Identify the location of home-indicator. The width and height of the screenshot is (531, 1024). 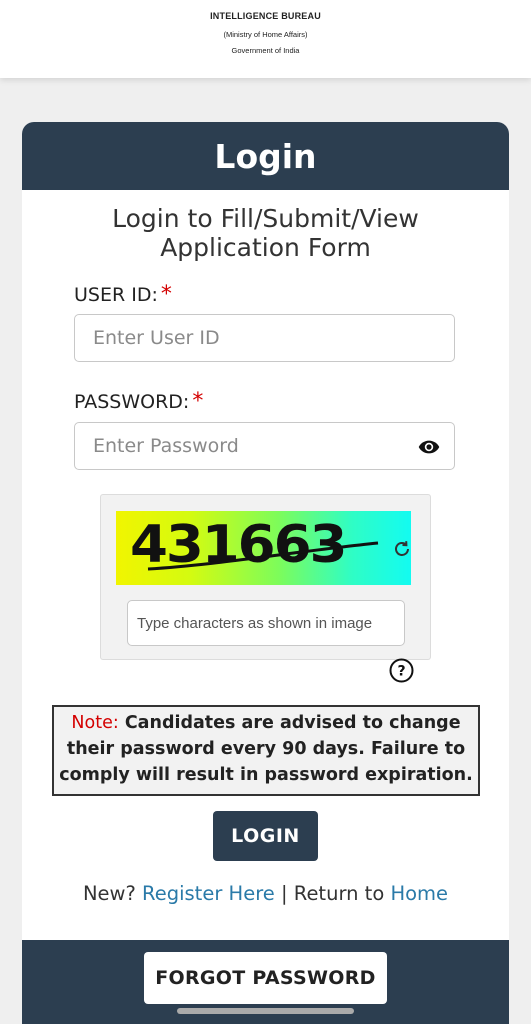
(265, 1011).